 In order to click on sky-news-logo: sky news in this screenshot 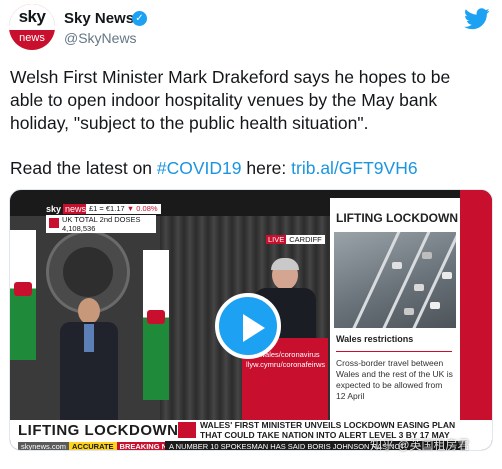, I will do `click(67, 209)`.